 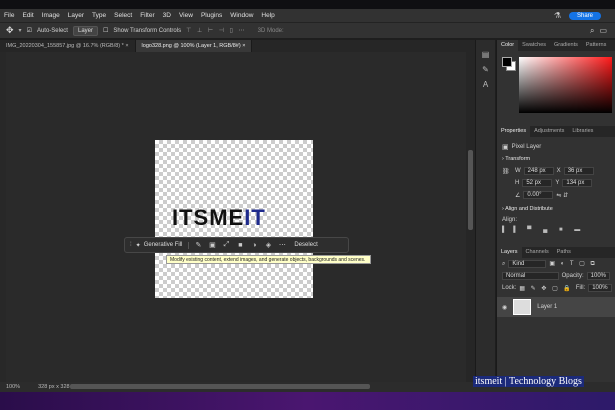 I want to click on layer-name: Layer 1, so click(x=547, y=307).